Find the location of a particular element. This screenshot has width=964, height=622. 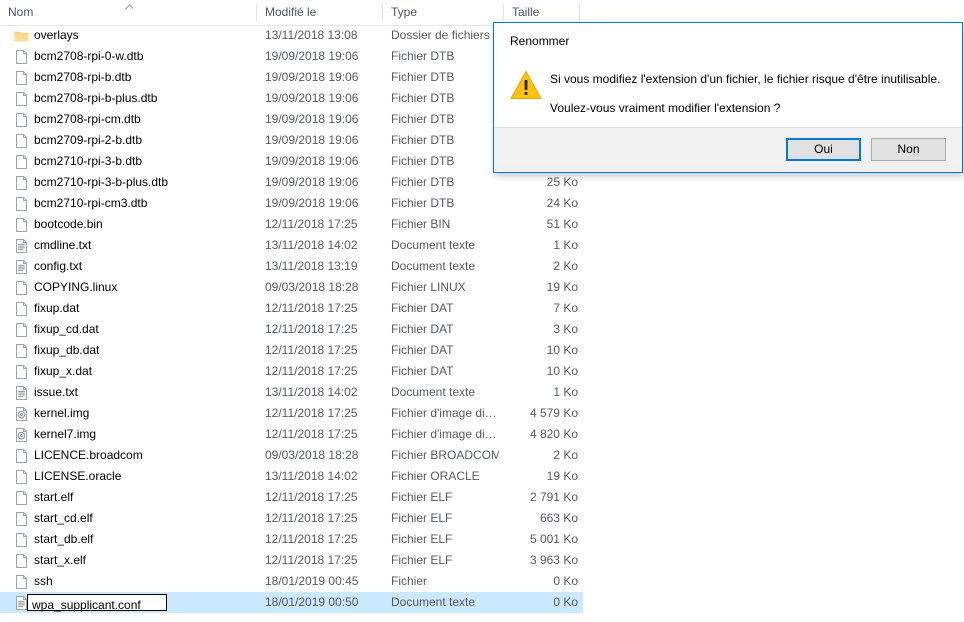

cancel-no-button: Non is located at coordinates (908, 149).